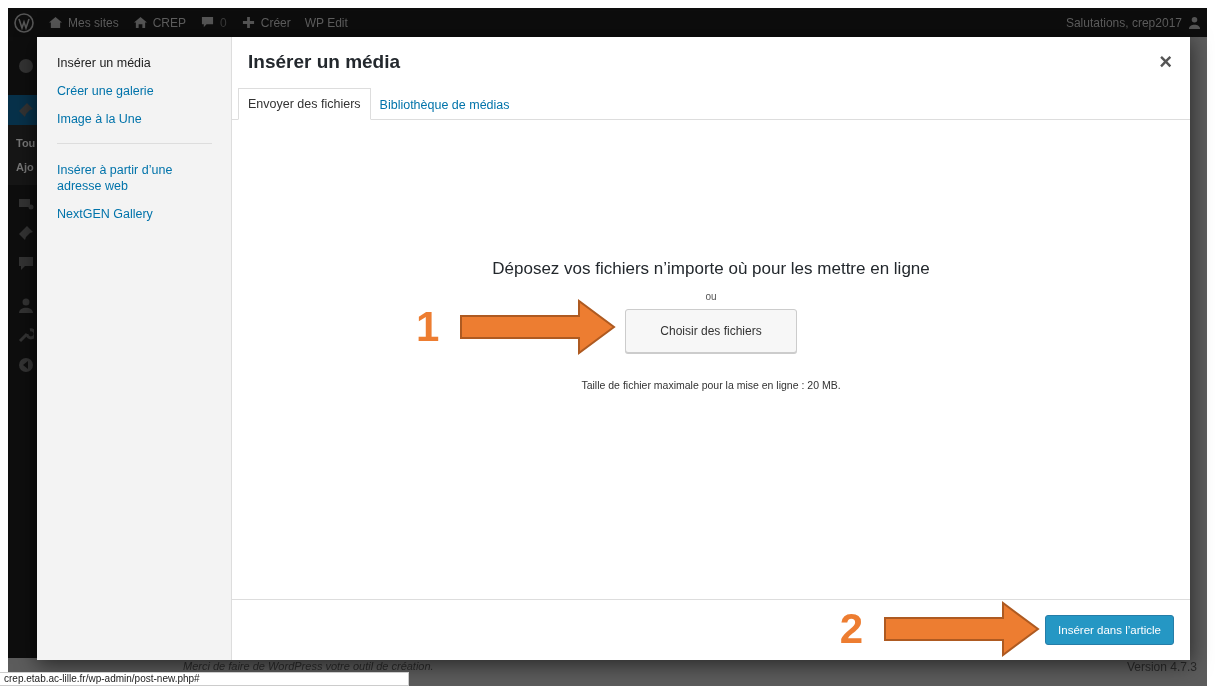 The width and height of the screenshot is (1215, 686). What do you see at coordinates (711, 296) in the screenshot?
I see `or-text: ou` at bounding box center [711, 296].